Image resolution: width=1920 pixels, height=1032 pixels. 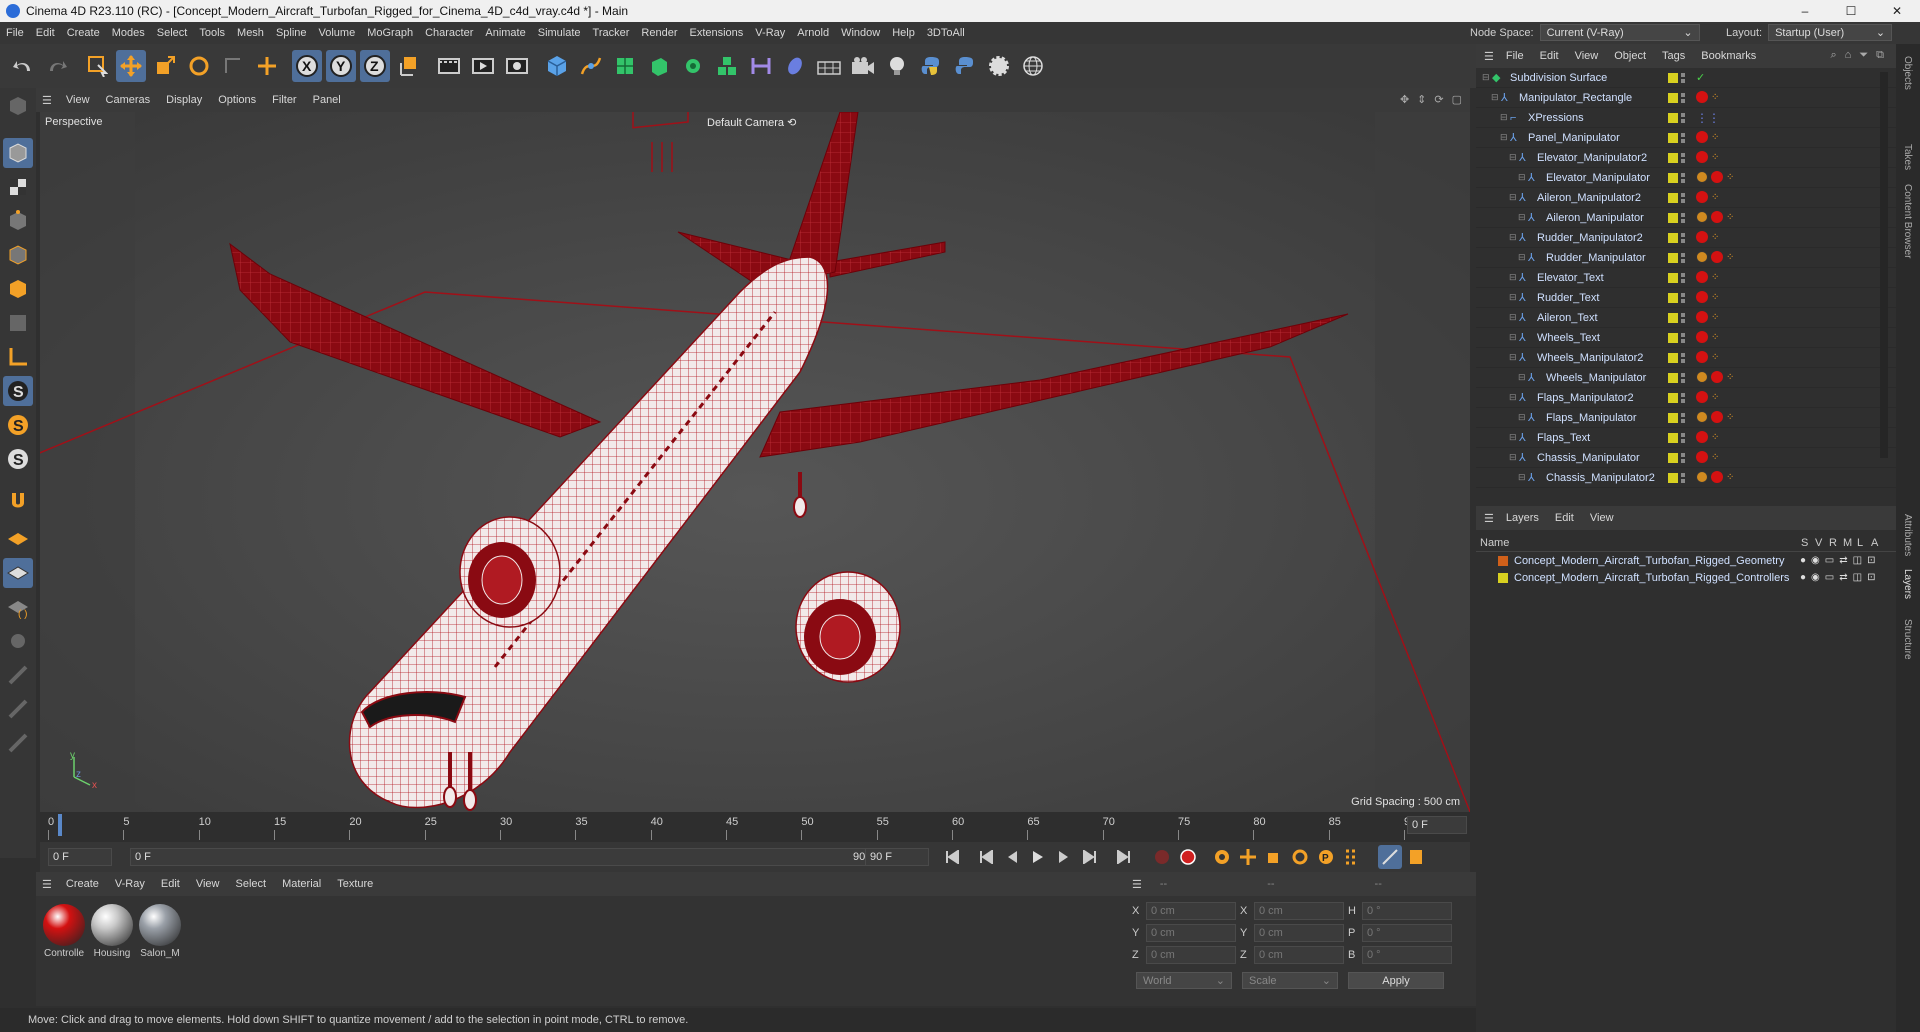 What do you see at coordinates (770, 33) in the screenshot?
I see `menu-v-ray: V-Ray` at bounding box center [770, 33].